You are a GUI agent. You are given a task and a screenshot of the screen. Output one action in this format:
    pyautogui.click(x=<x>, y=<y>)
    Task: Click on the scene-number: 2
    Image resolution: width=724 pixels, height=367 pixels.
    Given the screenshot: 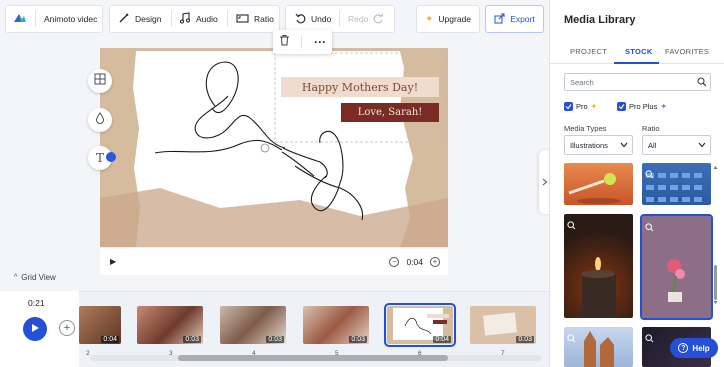 What is the action you would take?
    pyautogui.click(x=88, y=353)
    